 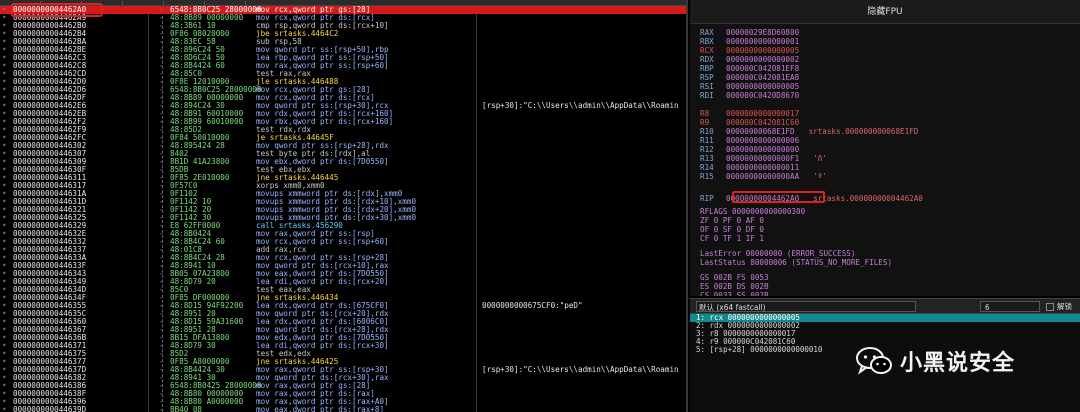 I want to click on register-value: 000000C042081EA8, so click(x=762, y=77).